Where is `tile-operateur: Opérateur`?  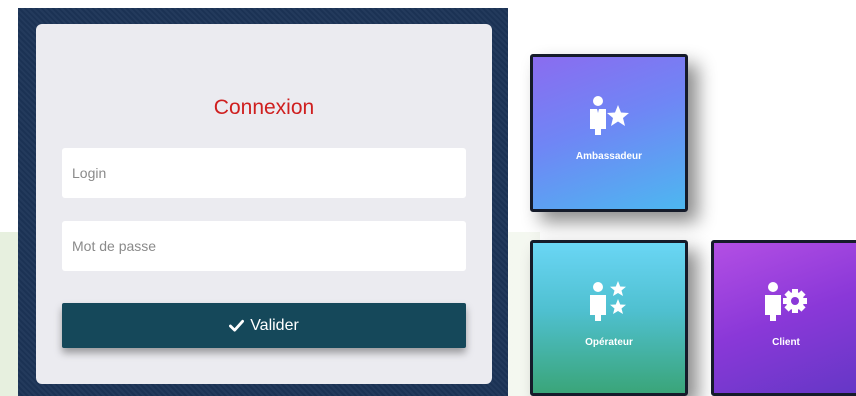 tile-operateur: Opérateur is located at coordinates (609, 318).